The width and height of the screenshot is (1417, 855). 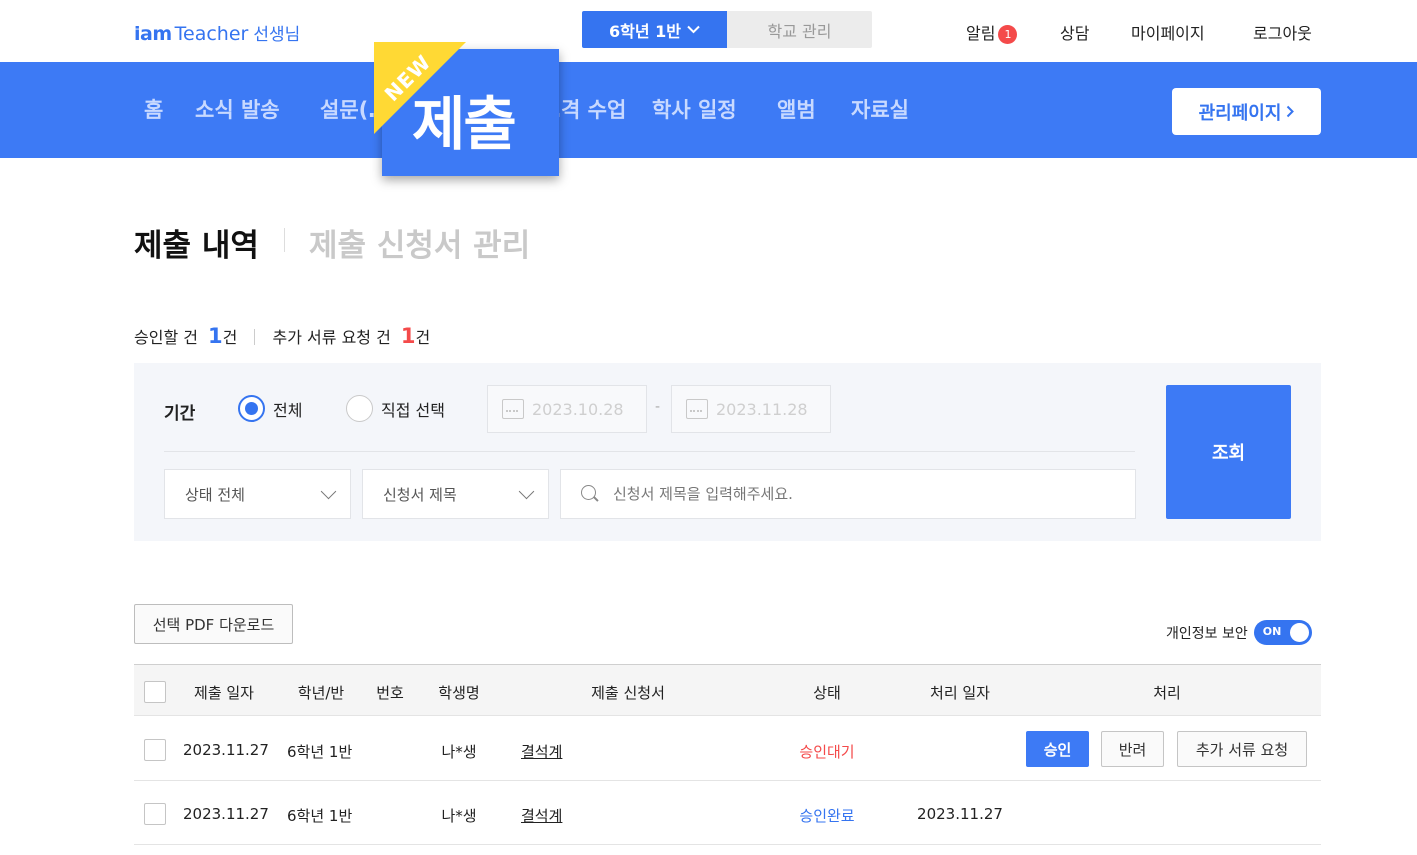 I want to click on date-to-field: 2023.11.28, so click(x=751, y=409).